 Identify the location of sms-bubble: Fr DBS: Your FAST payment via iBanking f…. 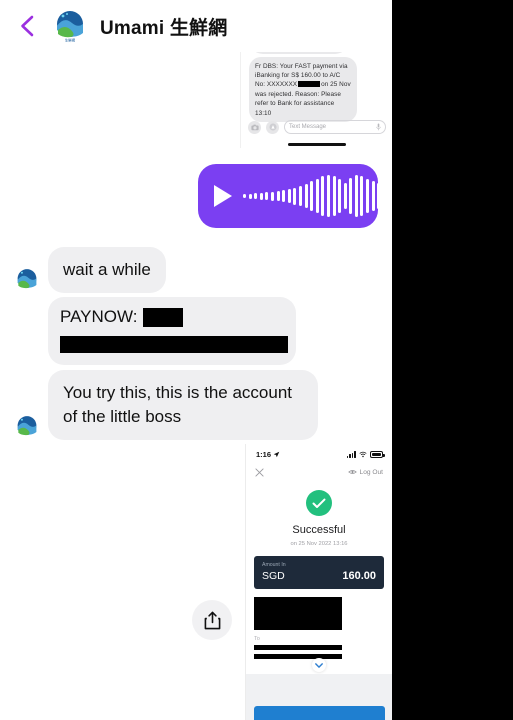
(303, 90).